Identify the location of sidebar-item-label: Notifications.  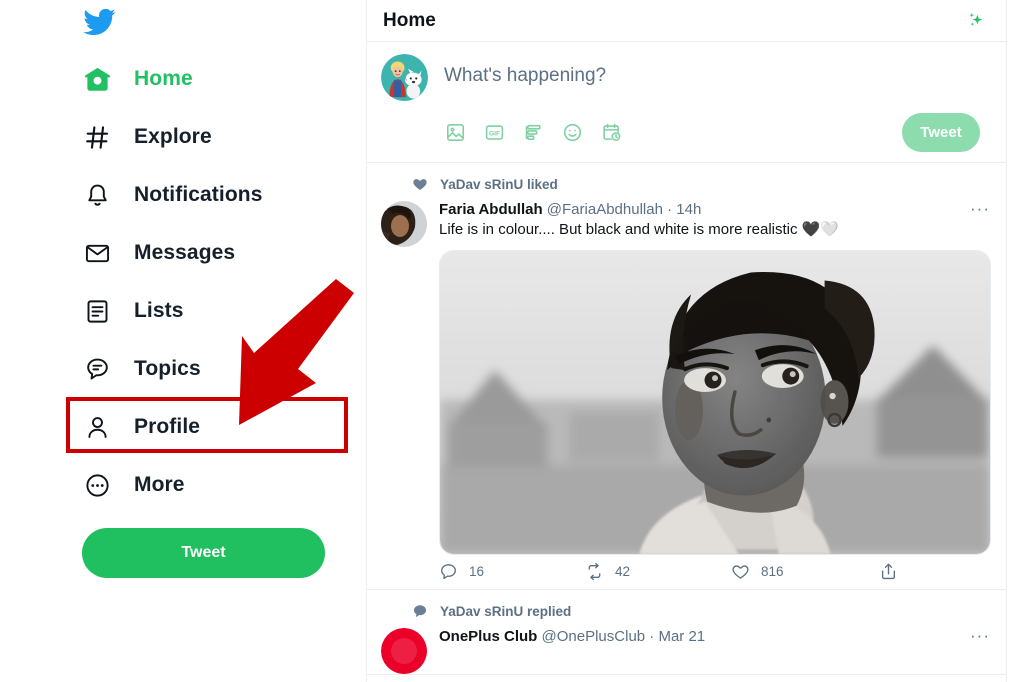
(198, 194).